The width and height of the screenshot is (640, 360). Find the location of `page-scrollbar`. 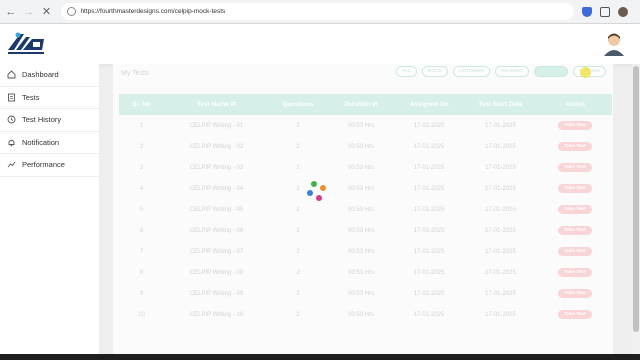

page-scrollbar is located at coordinates (636, 209).